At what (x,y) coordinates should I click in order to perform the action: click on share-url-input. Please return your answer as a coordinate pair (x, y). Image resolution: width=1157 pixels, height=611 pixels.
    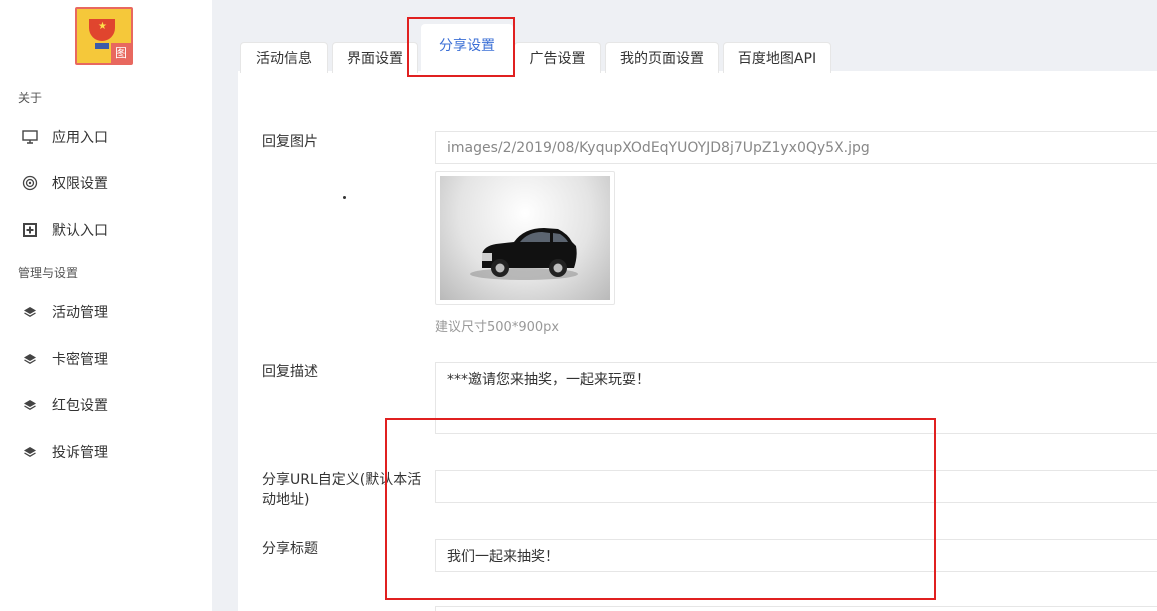
    Looking at the image, I should click on (796, 486).